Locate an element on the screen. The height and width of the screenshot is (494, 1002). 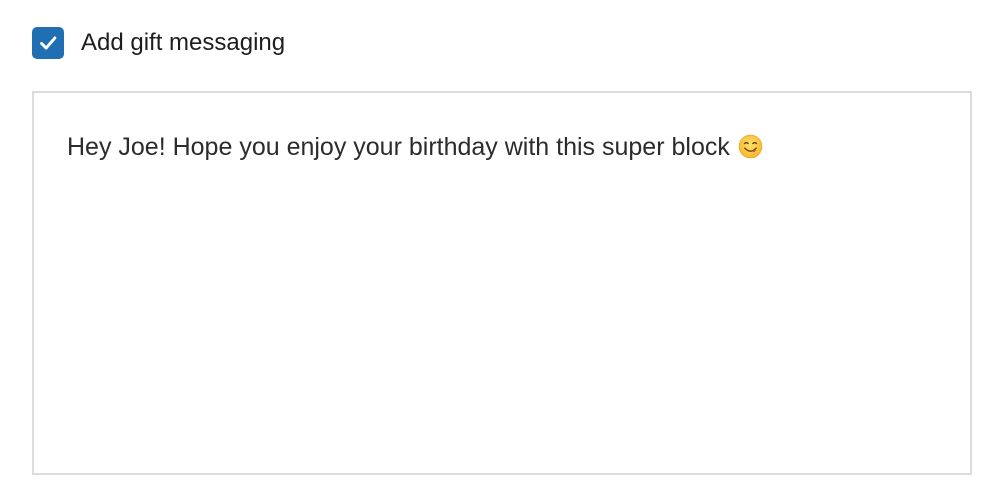
gift-messaging-option: Add gift messaging is located at coordinates (158, 43).